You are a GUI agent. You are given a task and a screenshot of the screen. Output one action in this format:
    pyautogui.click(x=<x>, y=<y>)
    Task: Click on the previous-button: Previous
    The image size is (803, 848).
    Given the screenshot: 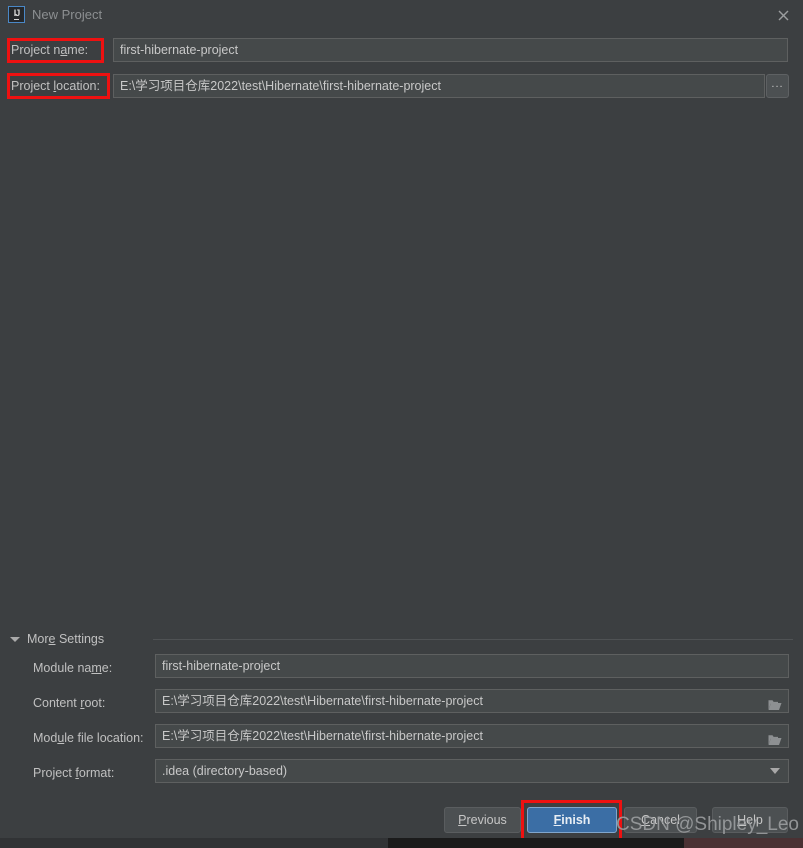 What is the action you would take?
    pyautogui.click(x=482, y=820)
    